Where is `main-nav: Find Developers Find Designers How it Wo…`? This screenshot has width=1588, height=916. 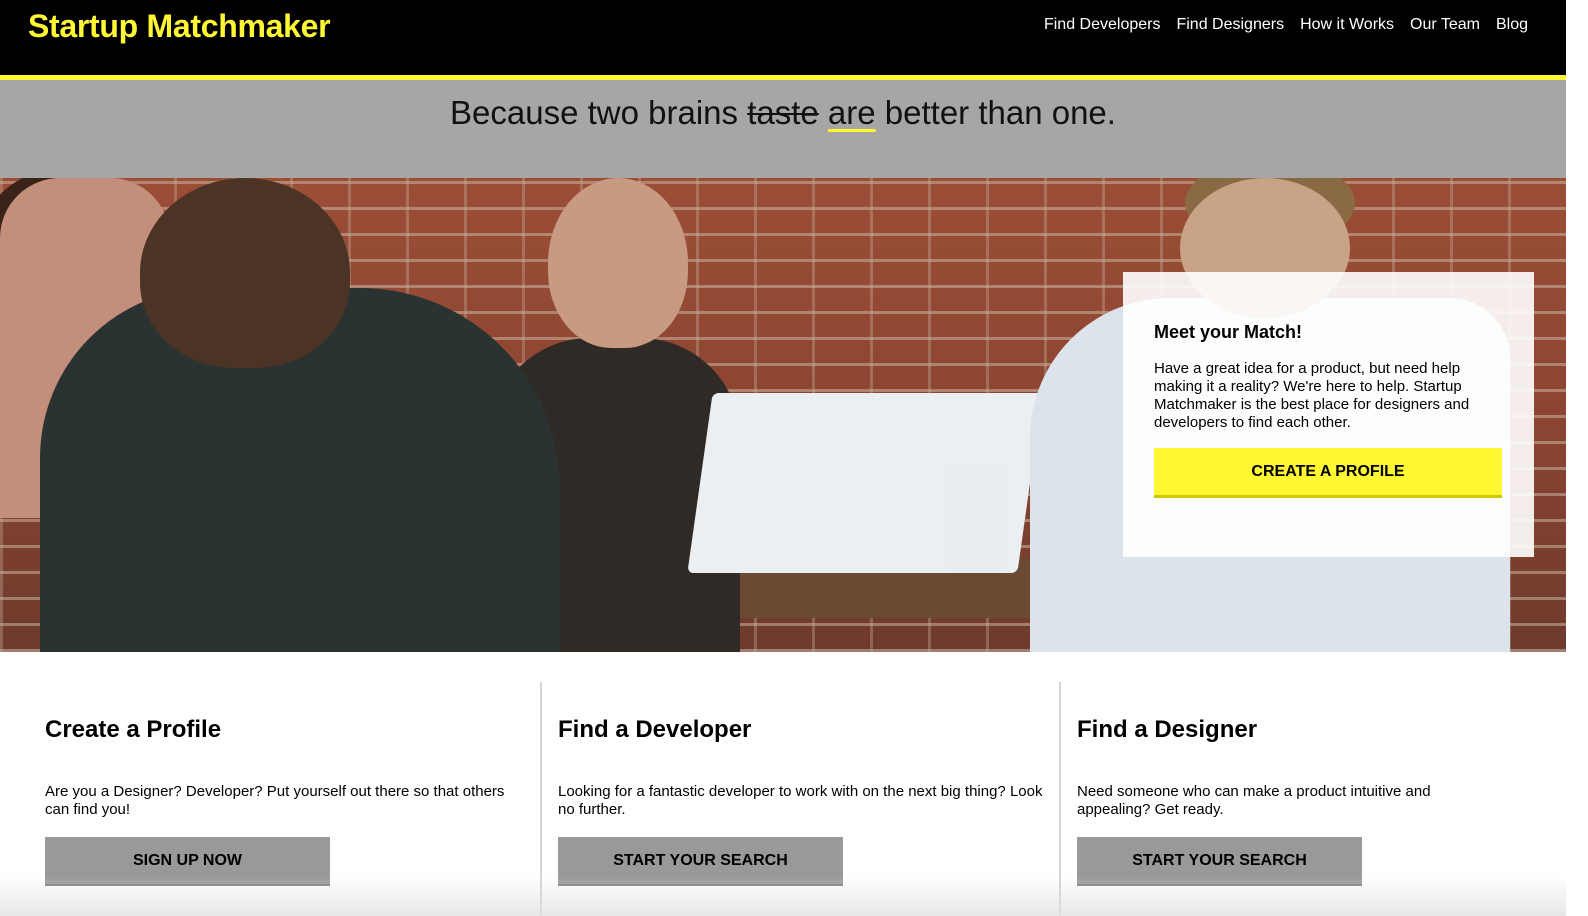
main-nav: Find Developers Find Designers How it Wo… is located at coordinates (1286, 25).